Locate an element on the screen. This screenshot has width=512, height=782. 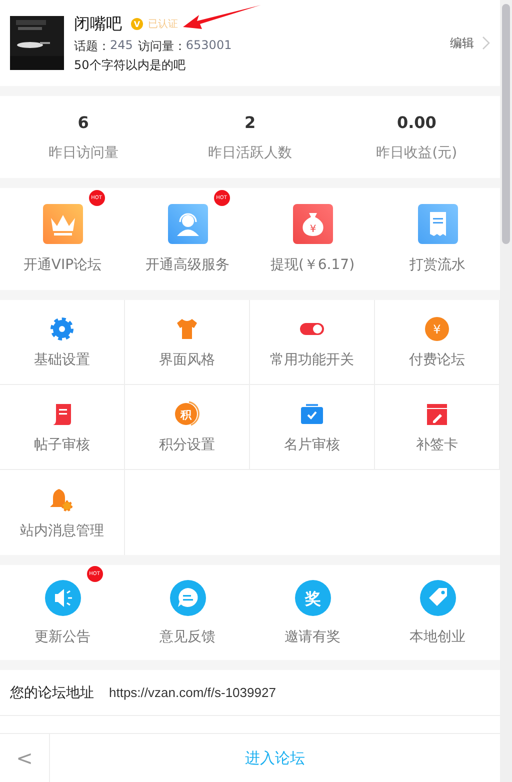
extra-label: 意见反馈 is located at coordinates (188, 637).